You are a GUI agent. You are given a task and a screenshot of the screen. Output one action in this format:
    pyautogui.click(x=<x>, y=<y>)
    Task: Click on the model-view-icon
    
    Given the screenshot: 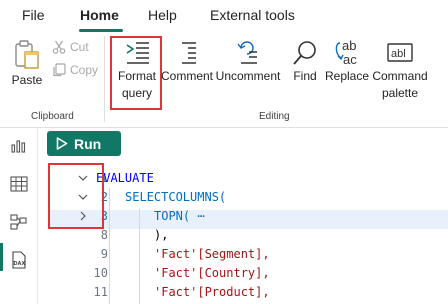 What is the action you would take?
    pyautogui.click(x=19, y=222)
    